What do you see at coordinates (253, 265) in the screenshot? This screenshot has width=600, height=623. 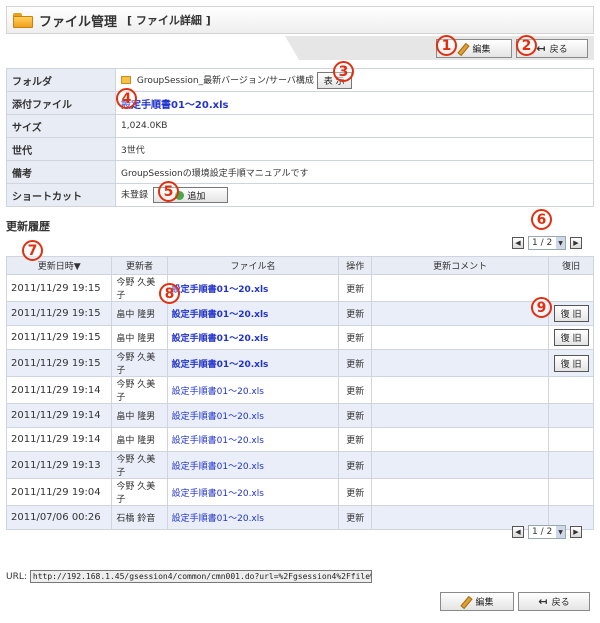 I see `col-file: ファイル名` at bounding box center [253, 265].